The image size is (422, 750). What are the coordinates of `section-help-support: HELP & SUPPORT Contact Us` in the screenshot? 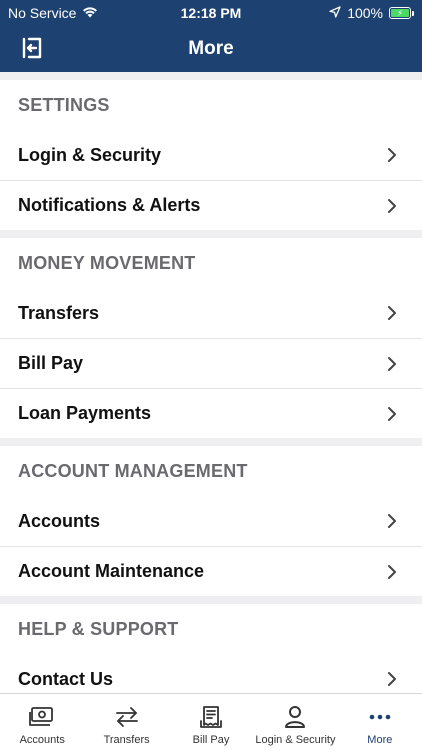 It's located at (211, 648).